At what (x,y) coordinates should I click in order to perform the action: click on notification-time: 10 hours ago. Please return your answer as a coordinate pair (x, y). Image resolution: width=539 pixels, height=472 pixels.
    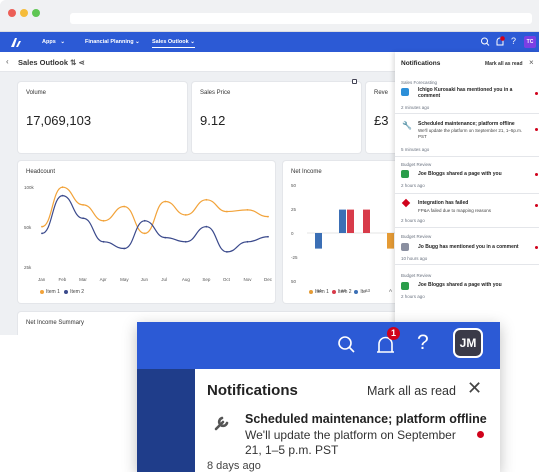
    Looking at the image, I should click on (414, 258).